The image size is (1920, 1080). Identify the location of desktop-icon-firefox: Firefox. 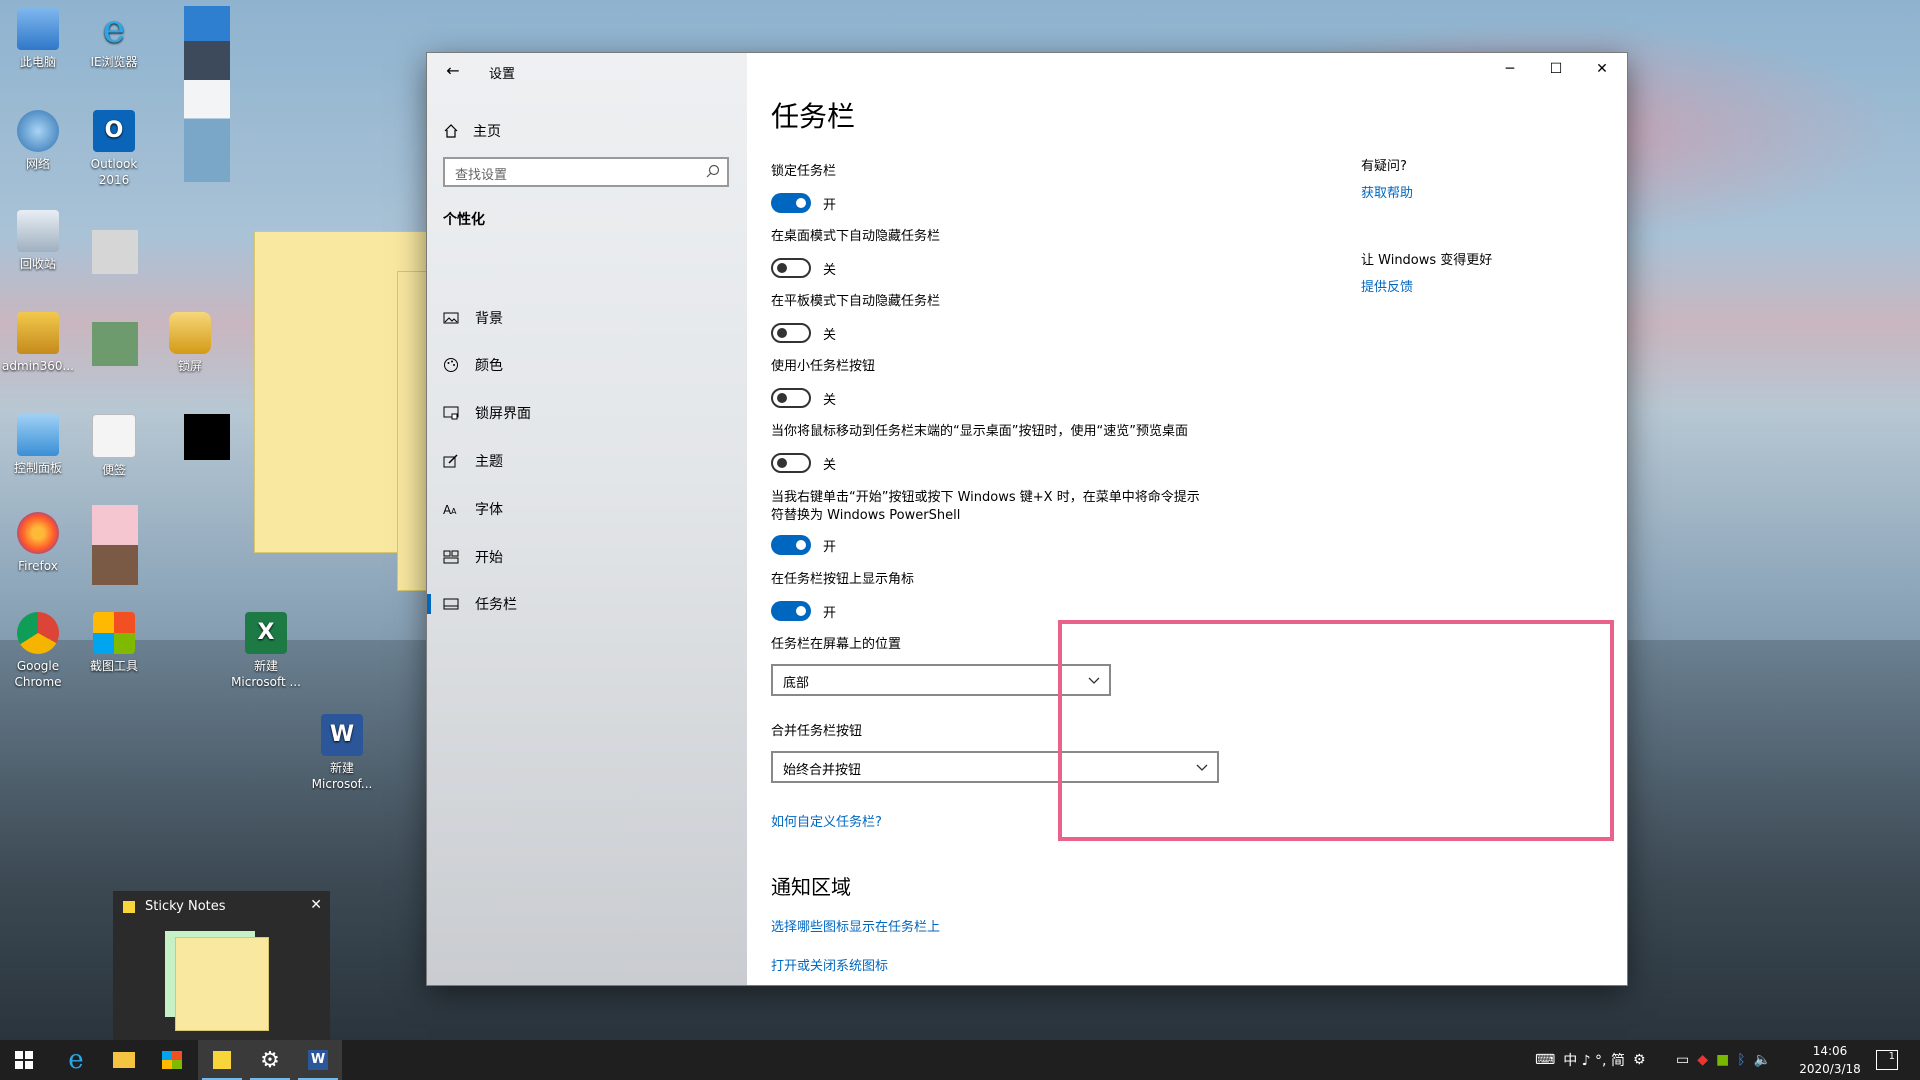
(38, 543).